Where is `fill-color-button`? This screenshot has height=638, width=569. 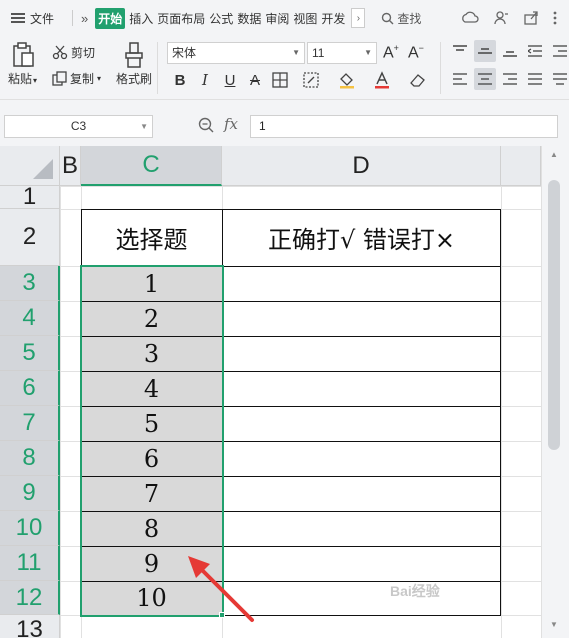
fill-color-button is located at coordinates (347, 80).